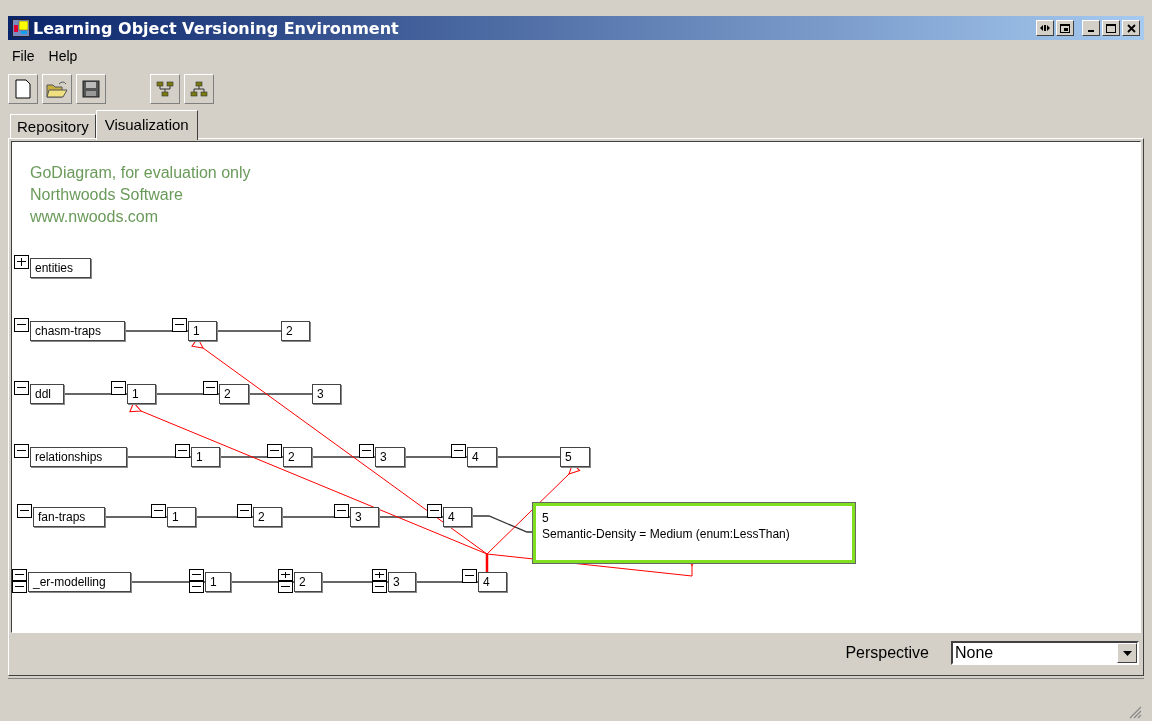 This screenshot has width=1152, height=721. Describe the element at coordinates (107, 195) in the screenshot. I see `evaluation-notice: Northwoods Software` at that location.